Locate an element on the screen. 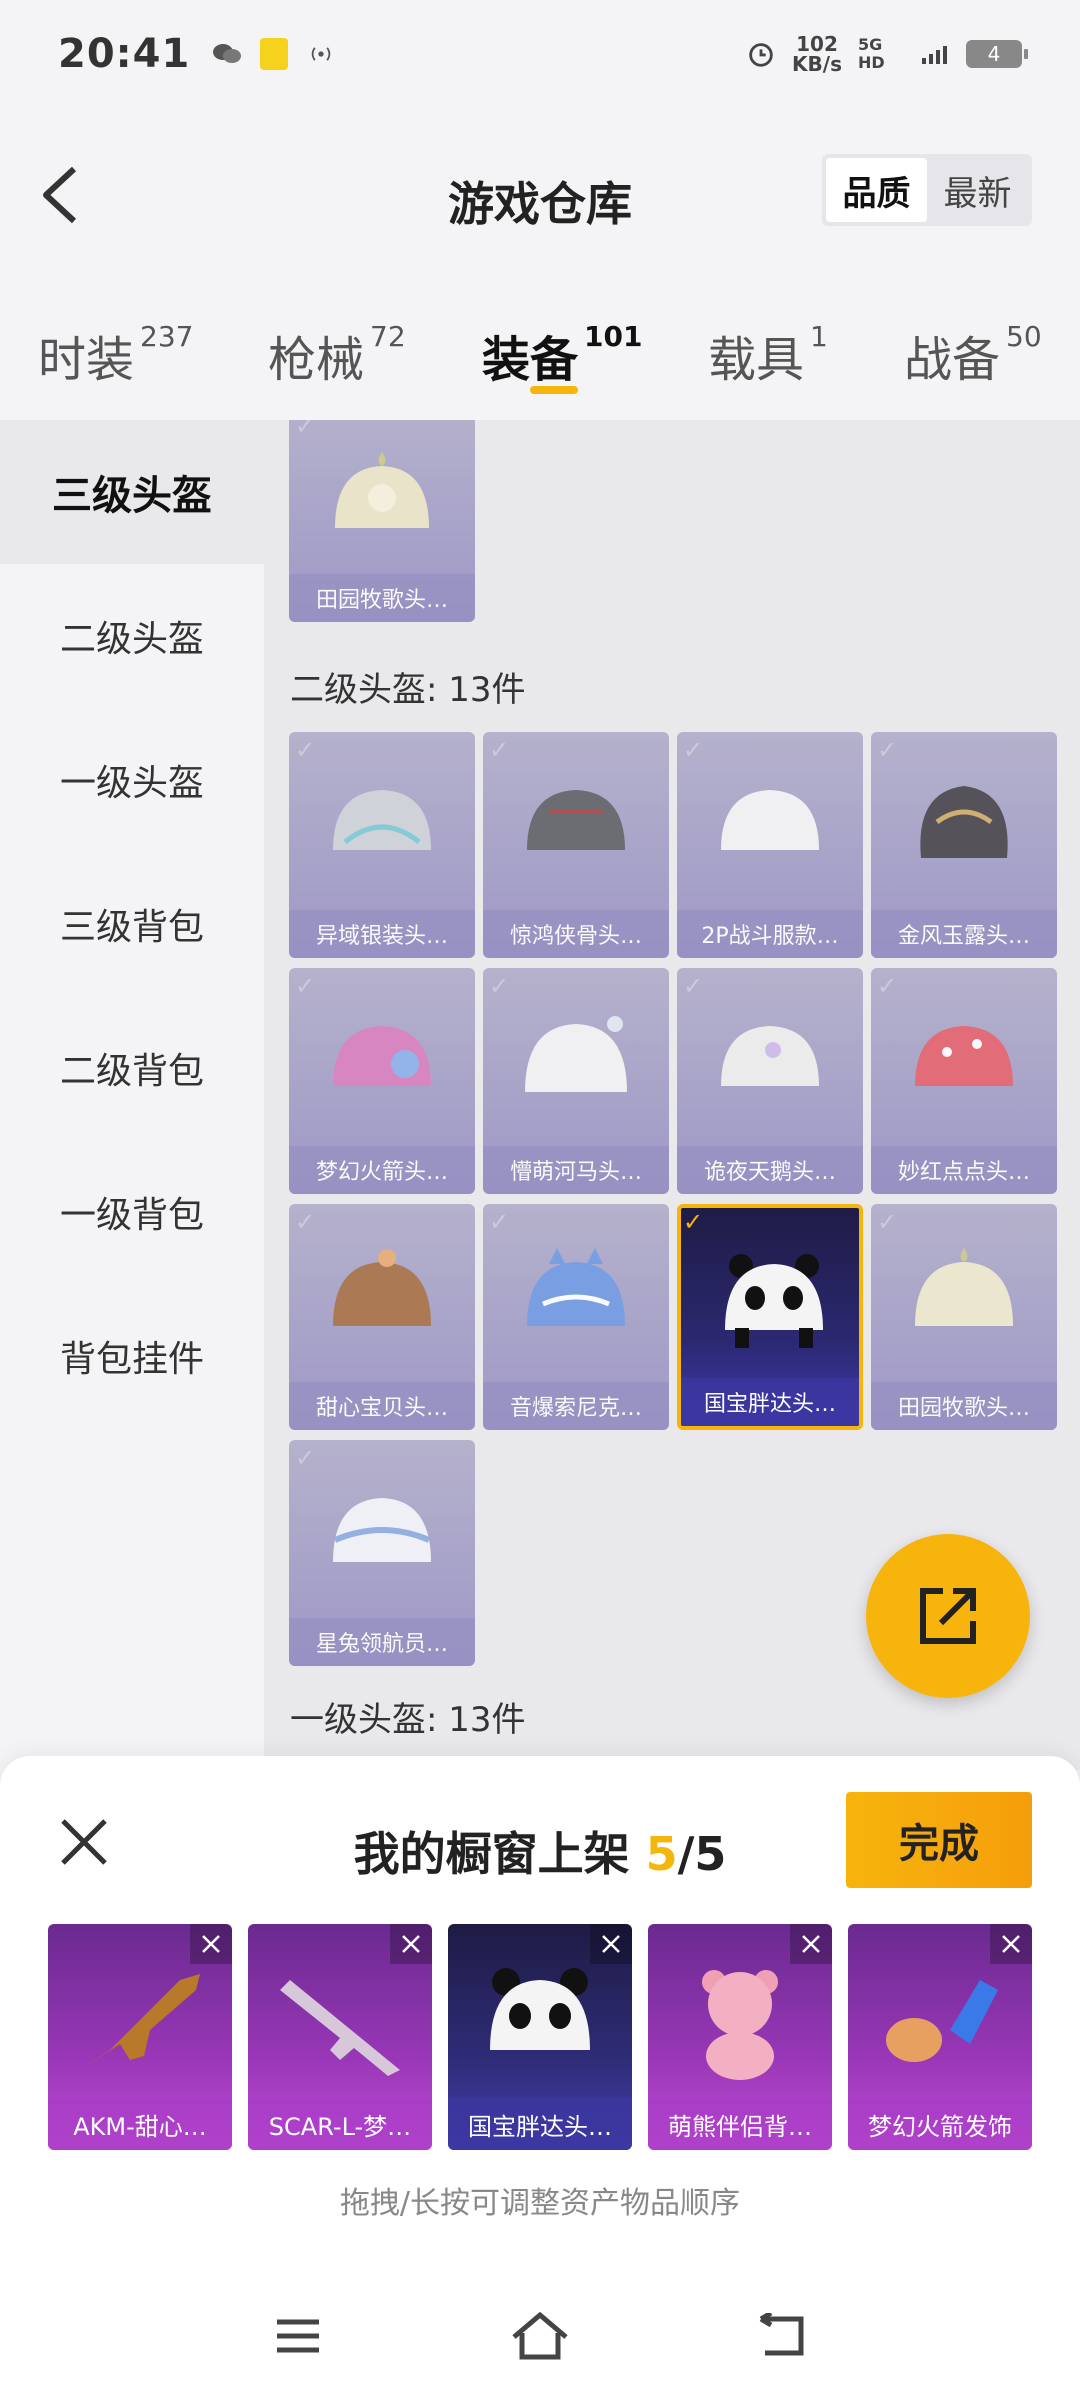 The height and width of the screenshot is (2392, 1080). reorder-hint: 拖拽/长按可调整资产物品顺序 is located at coordinates (540, 2203).